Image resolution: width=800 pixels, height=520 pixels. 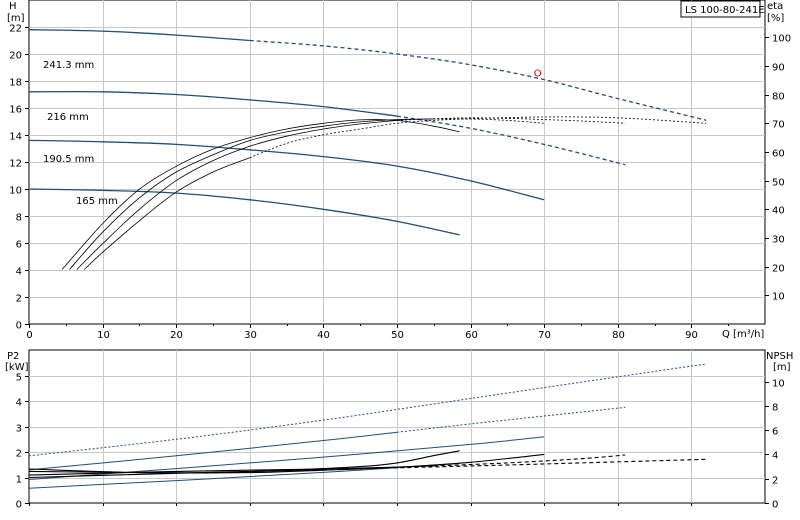 I want to click on p2-axis-unit: [kW], so click(x=17, y=367).